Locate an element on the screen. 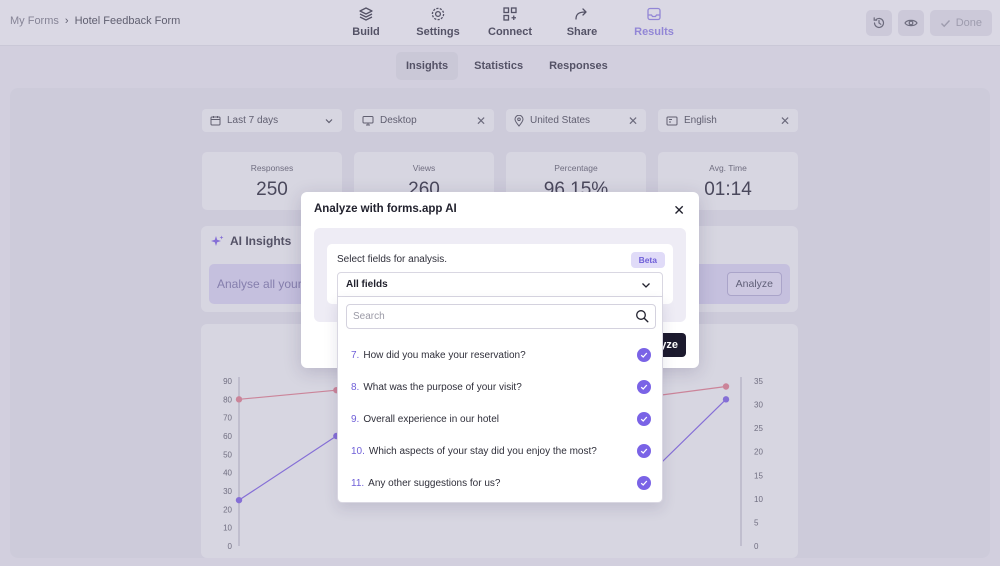  field-option-label: How did you make your reservation? is located at coordinates (444, 355).